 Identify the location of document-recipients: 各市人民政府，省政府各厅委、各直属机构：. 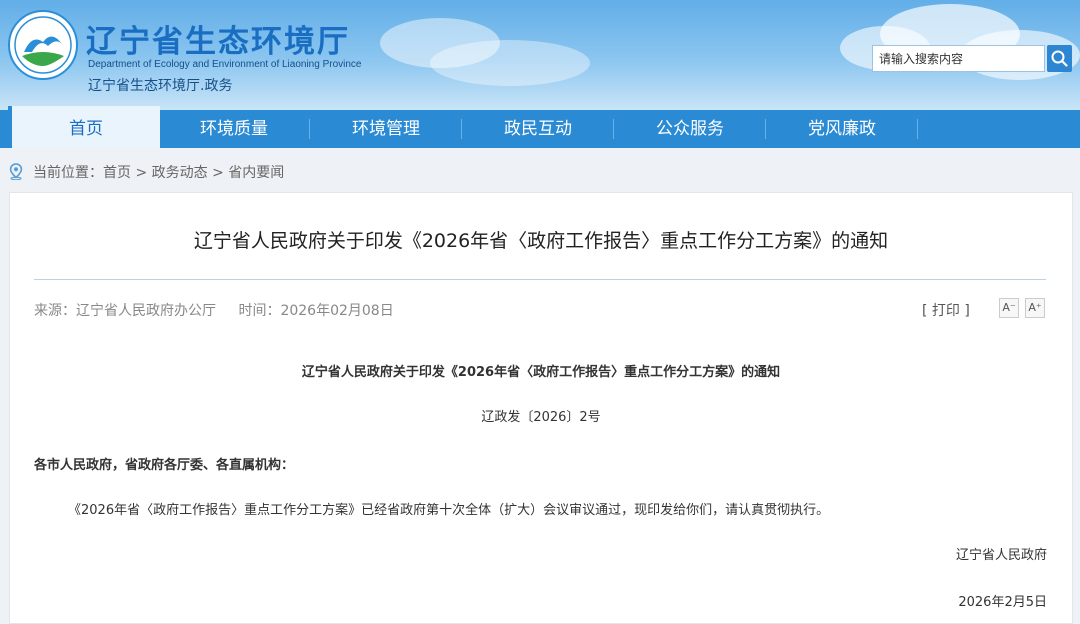
(164, 465).